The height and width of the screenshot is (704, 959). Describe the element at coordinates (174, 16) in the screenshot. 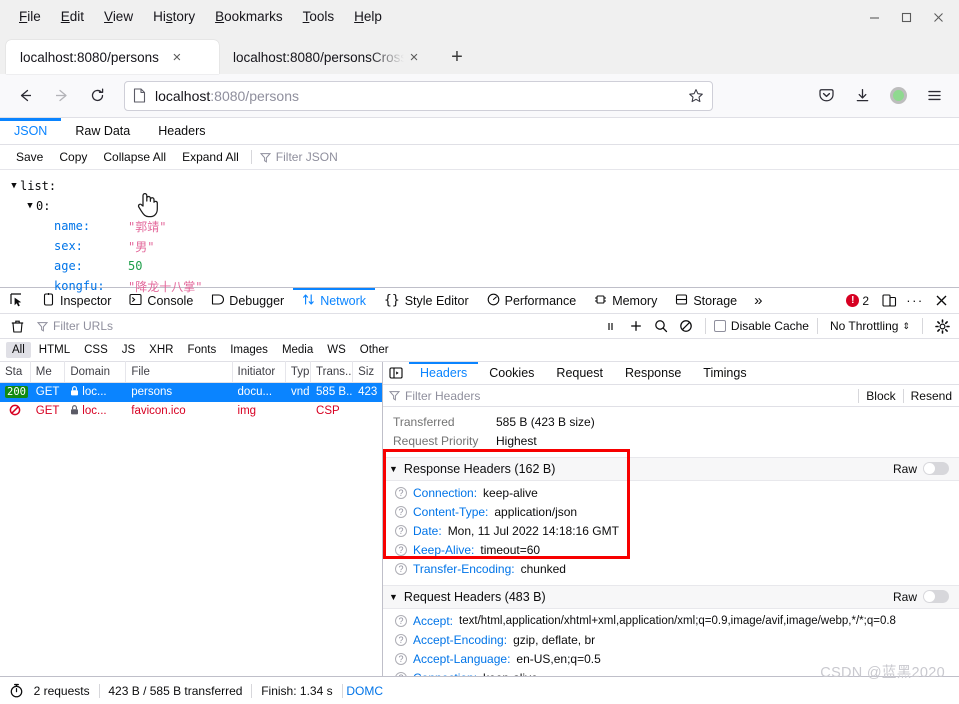

I see `menu-history: History` at that location.